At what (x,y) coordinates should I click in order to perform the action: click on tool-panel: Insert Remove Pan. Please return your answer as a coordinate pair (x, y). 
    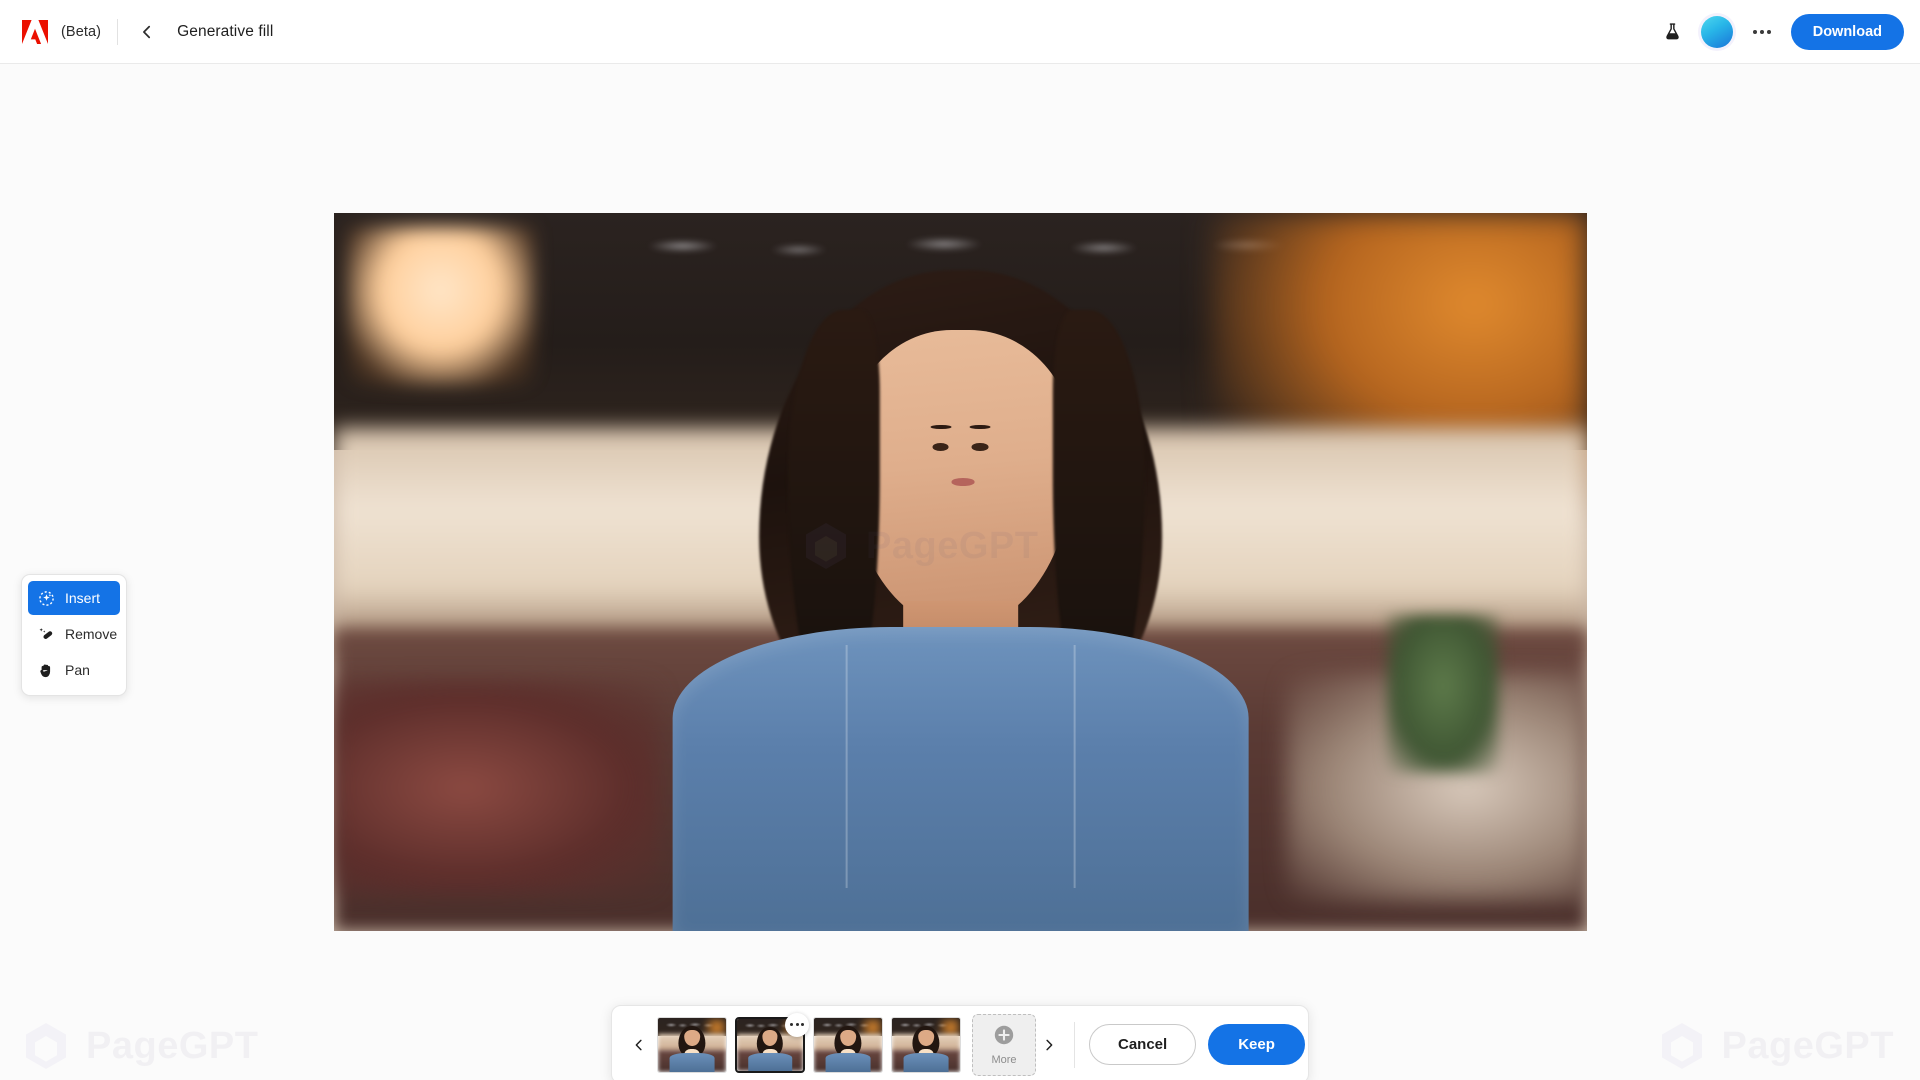
    Looking at the image, I should click on (74, 635).